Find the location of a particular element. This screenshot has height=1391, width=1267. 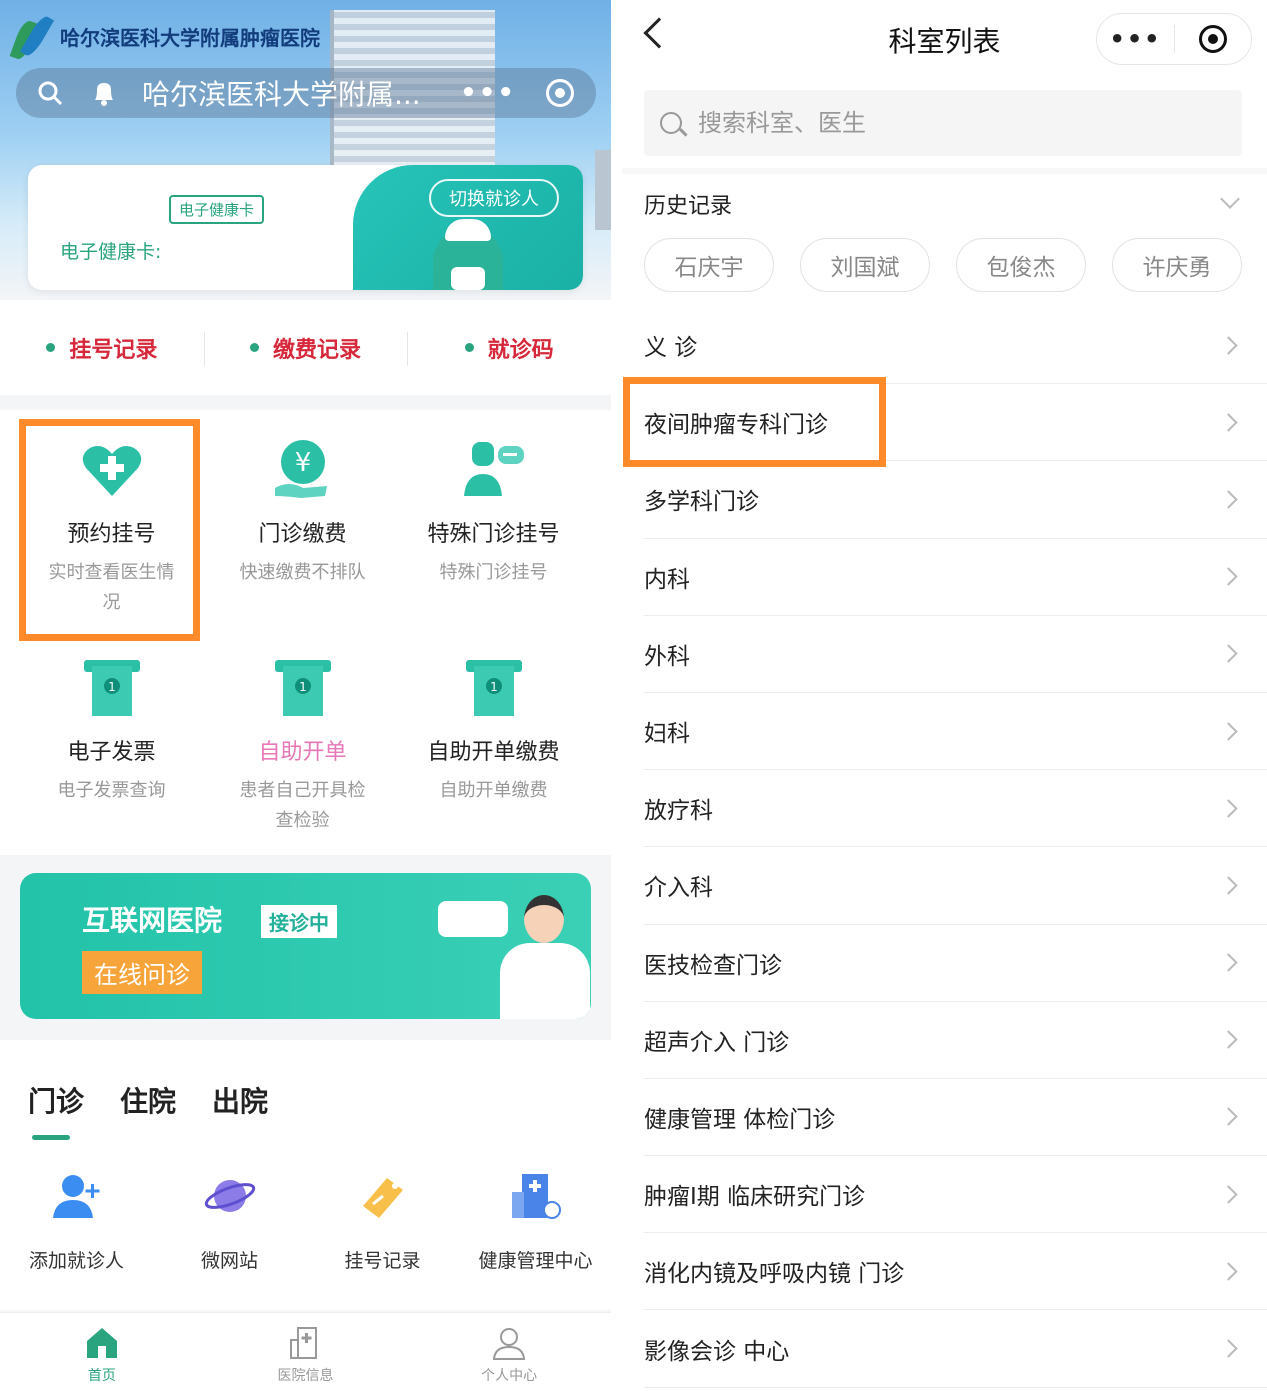

quick-link-label: 缴费记录 is located at coordinates (317, 350).